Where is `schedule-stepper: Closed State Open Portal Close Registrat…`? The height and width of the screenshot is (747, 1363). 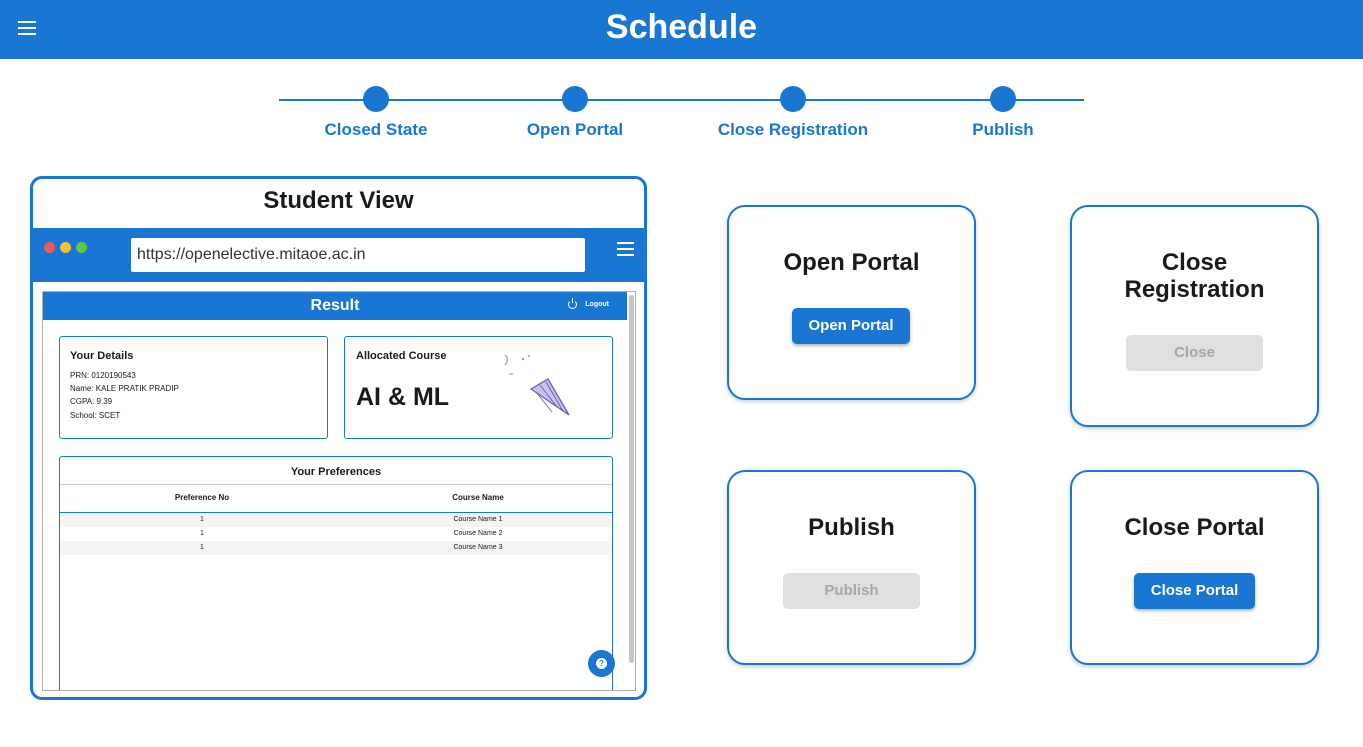 schedule-stepper: Closed State Open Portal Close Registrat… is located at coordinates (681, 116).